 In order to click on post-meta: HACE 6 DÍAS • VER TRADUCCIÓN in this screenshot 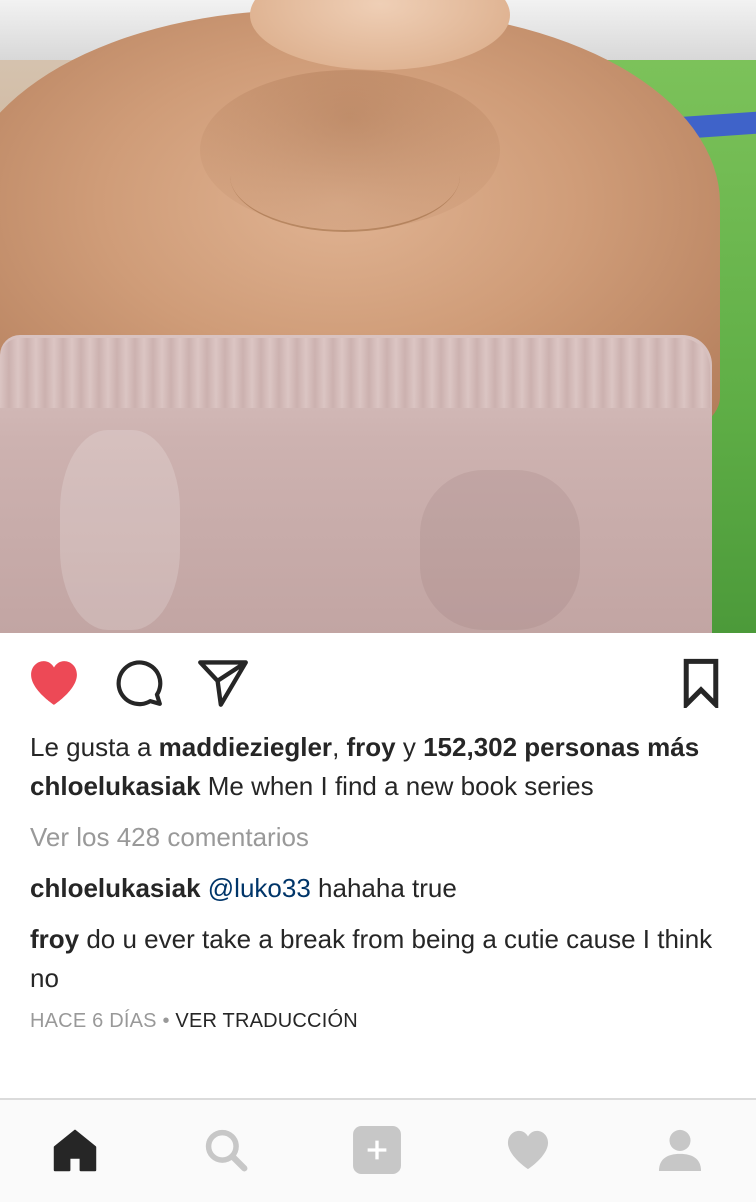, I will do `click(380, 1021)`.